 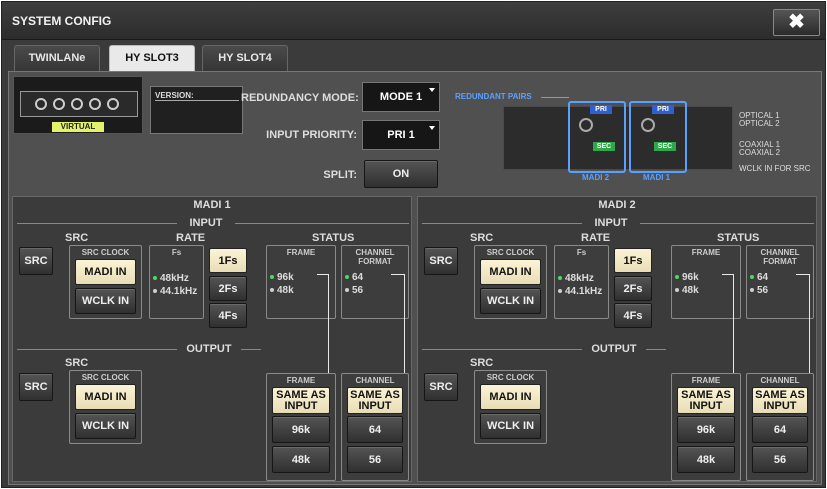 I want to click on version-box: VERSION:, so click(x=196, y=110).